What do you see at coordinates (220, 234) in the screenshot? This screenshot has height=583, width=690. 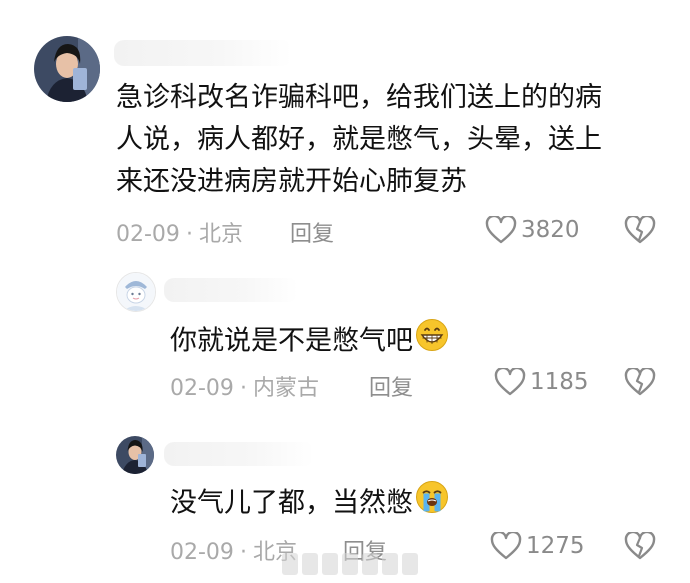 I see `comment-location: 北京` at bounding box center [220, 234].